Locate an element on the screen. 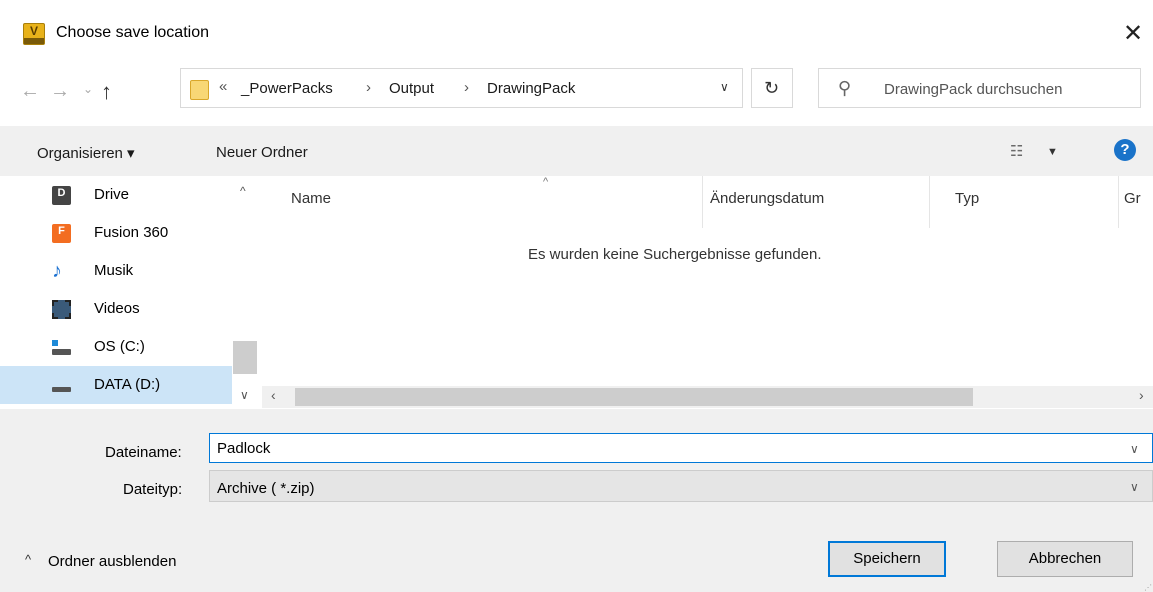 This screenshot has width=1153, height=592. help-icon: ? is located at coordinates (1125, 150).